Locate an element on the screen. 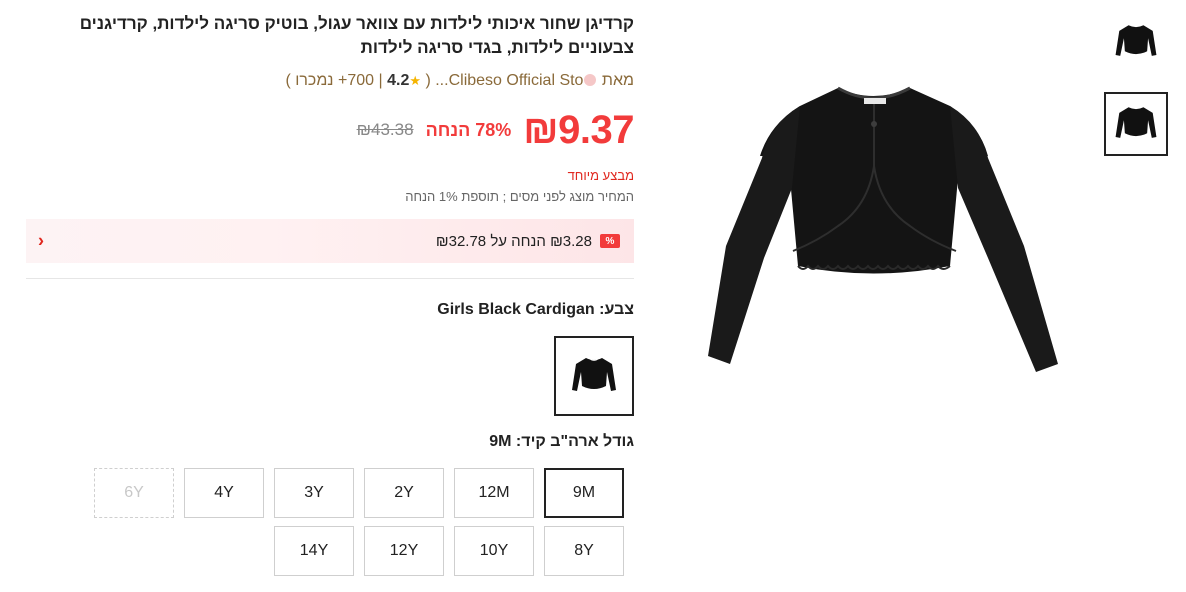 This screenshot has height=592, width=1186. sold-count: + נמכרו ) is located at coordinates (316, 80).